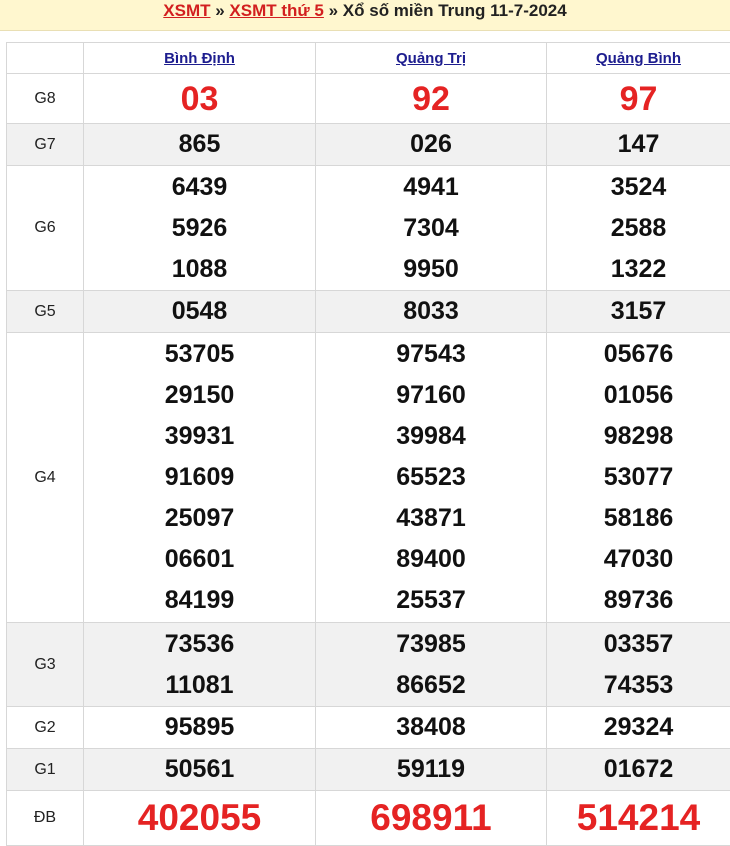 The image size is (730, 846). Describe the element at coordinates (638, 684) in the screenshot. I see `prize-number: 74353` at that location.